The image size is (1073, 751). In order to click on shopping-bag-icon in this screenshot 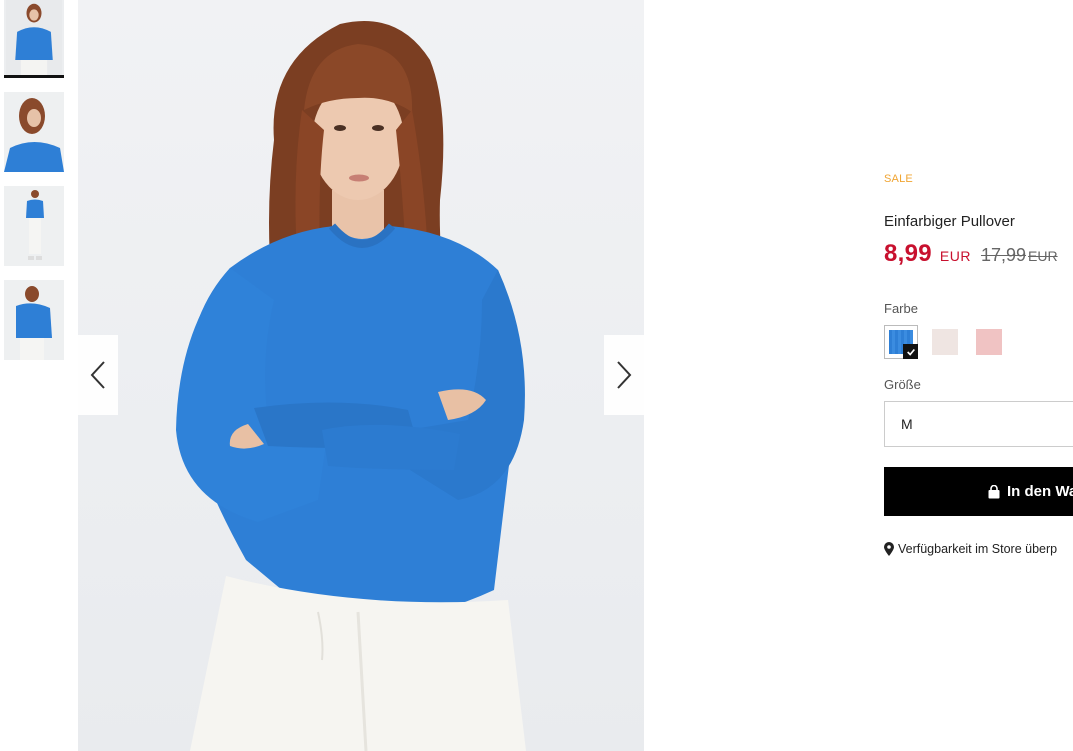, I will do `click(994, 491)`.